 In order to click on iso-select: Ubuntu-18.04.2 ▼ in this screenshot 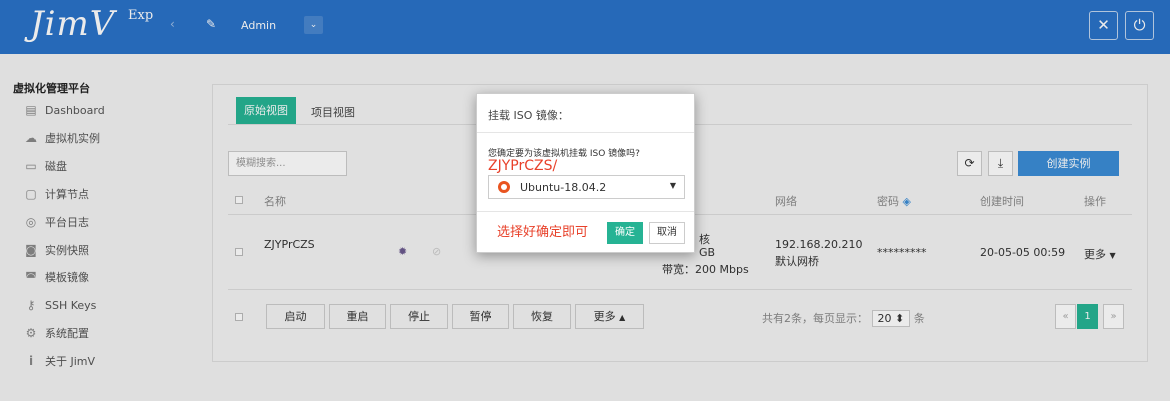, I will do `click(586, 187)`.